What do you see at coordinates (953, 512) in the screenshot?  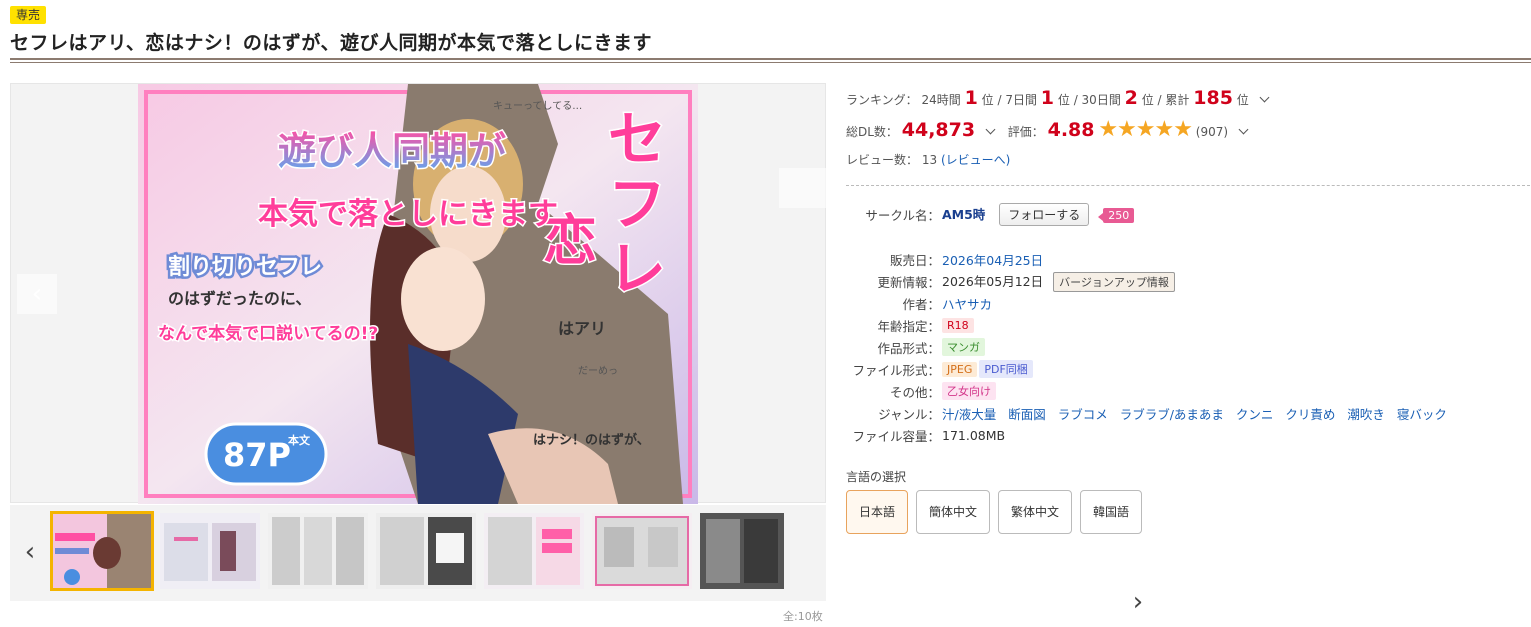 I see `language-button-zh-hans: 簡体中文` at bounding box center [953, 512].